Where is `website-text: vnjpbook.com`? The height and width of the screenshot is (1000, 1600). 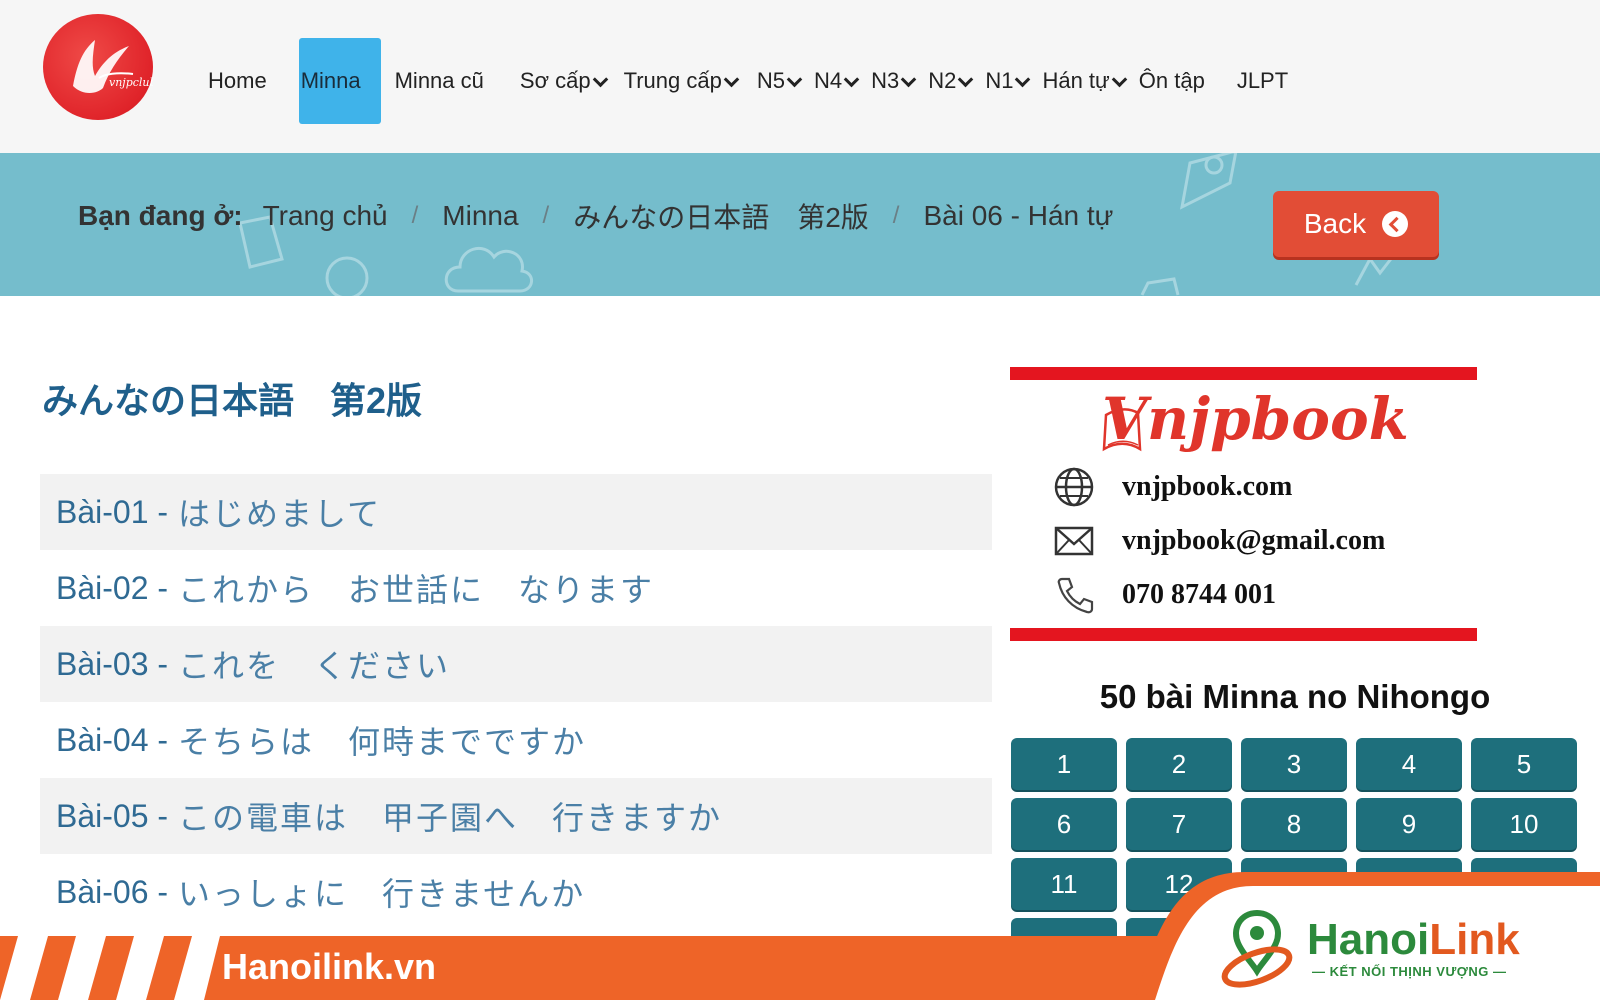
website-text: vnjpbook.com is located at coordinates (1207, 486).